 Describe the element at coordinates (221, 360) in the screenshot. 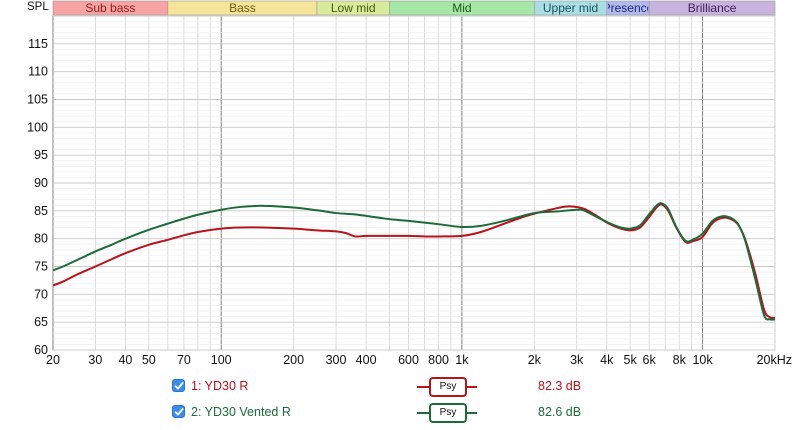

I see `x-tick-label: 100` at that location.